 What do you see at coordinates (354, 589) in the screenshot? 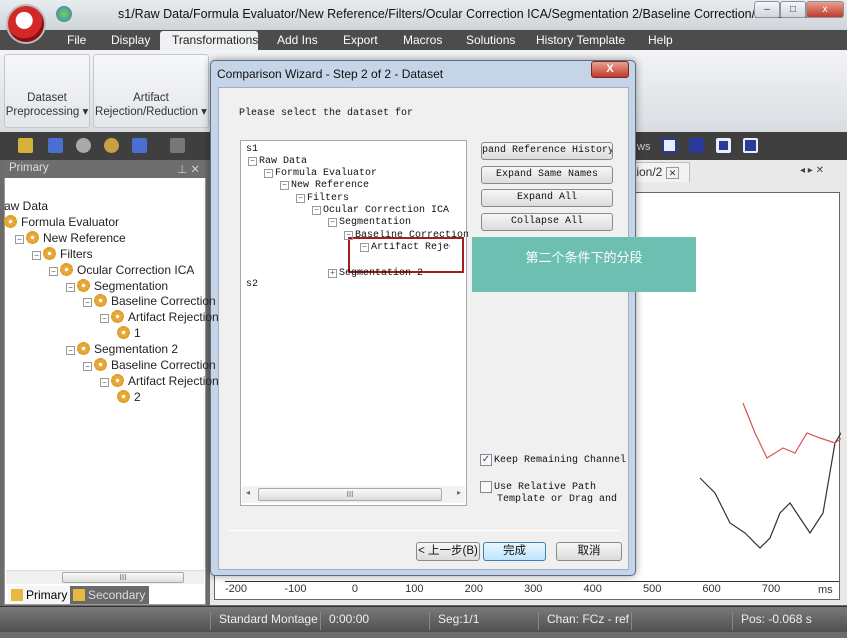
I see `x-tick-label: 0` at bounding box center [354, 589].